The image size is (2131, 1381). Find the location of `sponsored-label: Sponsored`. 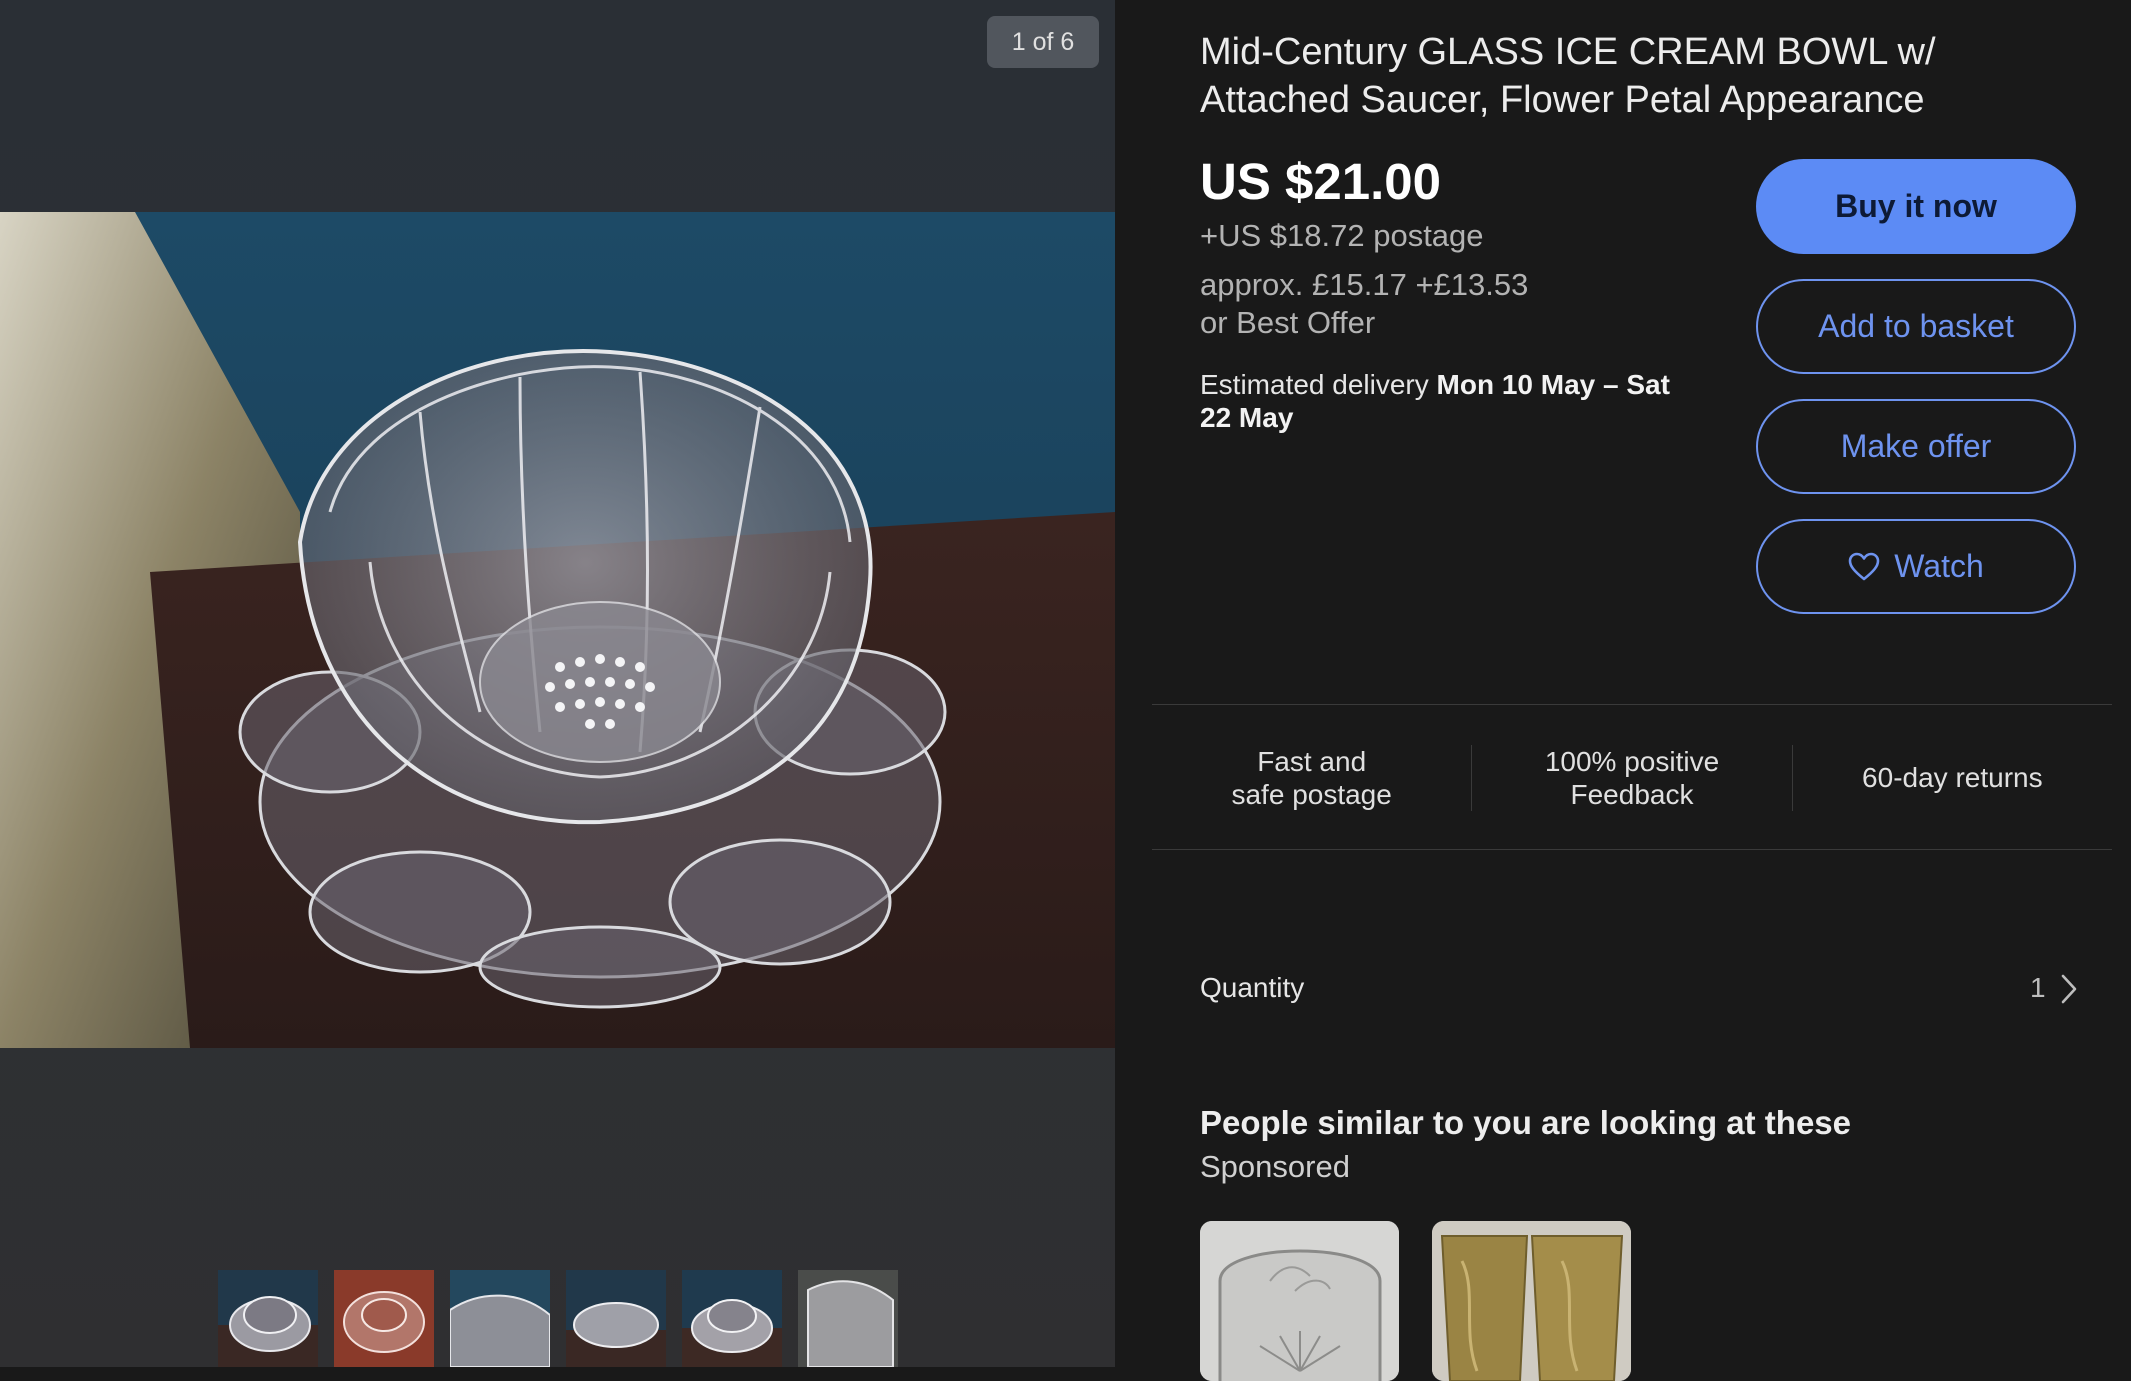

sponsored-label: Sponsored is located at coordinates (1275, 1166).